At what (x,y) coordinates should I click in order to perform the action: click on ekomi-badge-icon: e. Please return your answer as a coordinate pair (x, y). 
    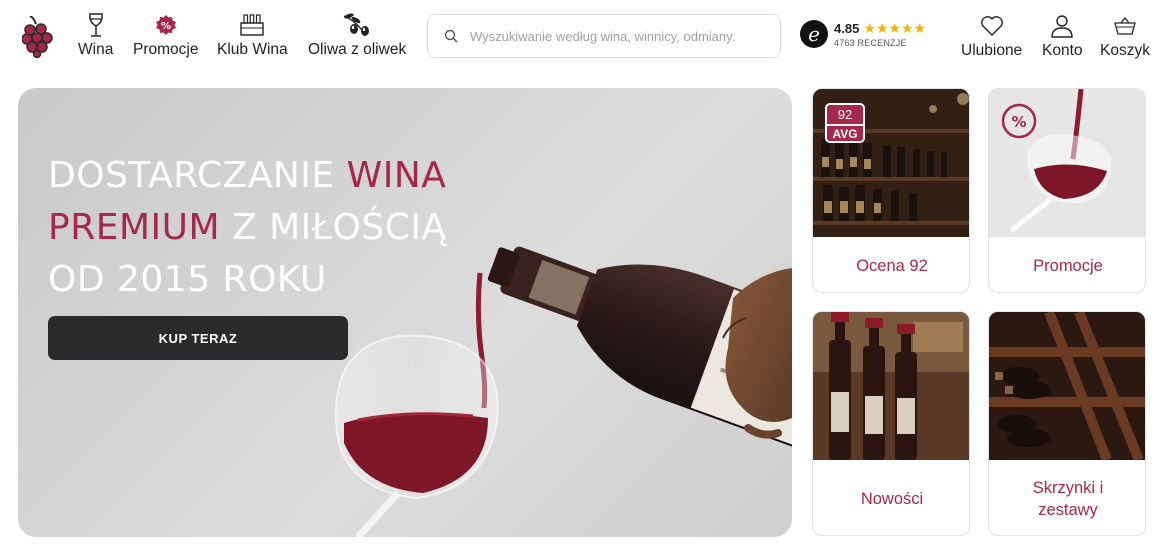
    Looking at the image, I should click on (814, 34).